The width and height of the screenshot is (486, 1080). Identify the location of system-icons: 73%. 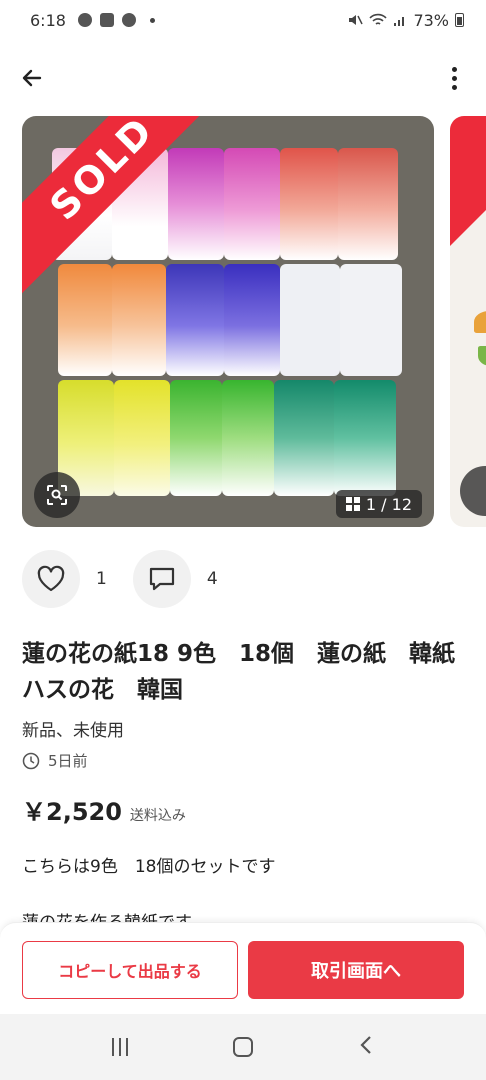
(405, 20).